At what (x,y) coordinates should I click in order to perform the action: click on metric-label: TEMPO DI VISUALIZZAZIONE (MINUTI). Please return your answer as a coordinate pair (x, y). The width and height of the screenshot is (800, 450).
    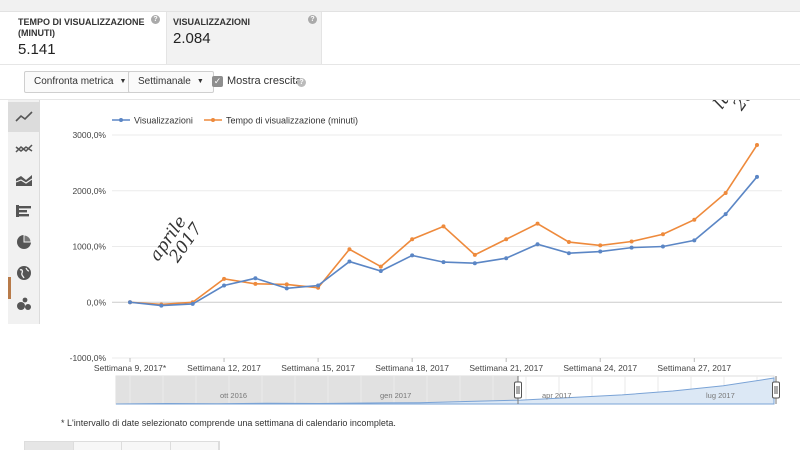
    Looking at the image, I should click on (81, 27).